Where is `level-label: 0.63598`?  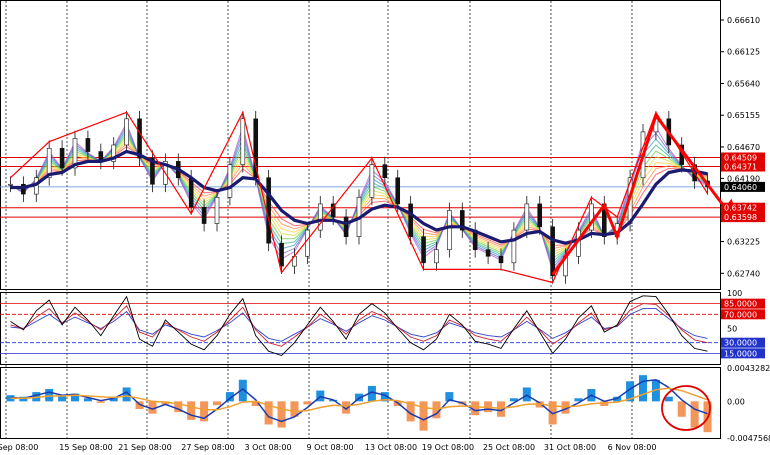
level-label: 0.63598 is located at coordinates (740, 217).